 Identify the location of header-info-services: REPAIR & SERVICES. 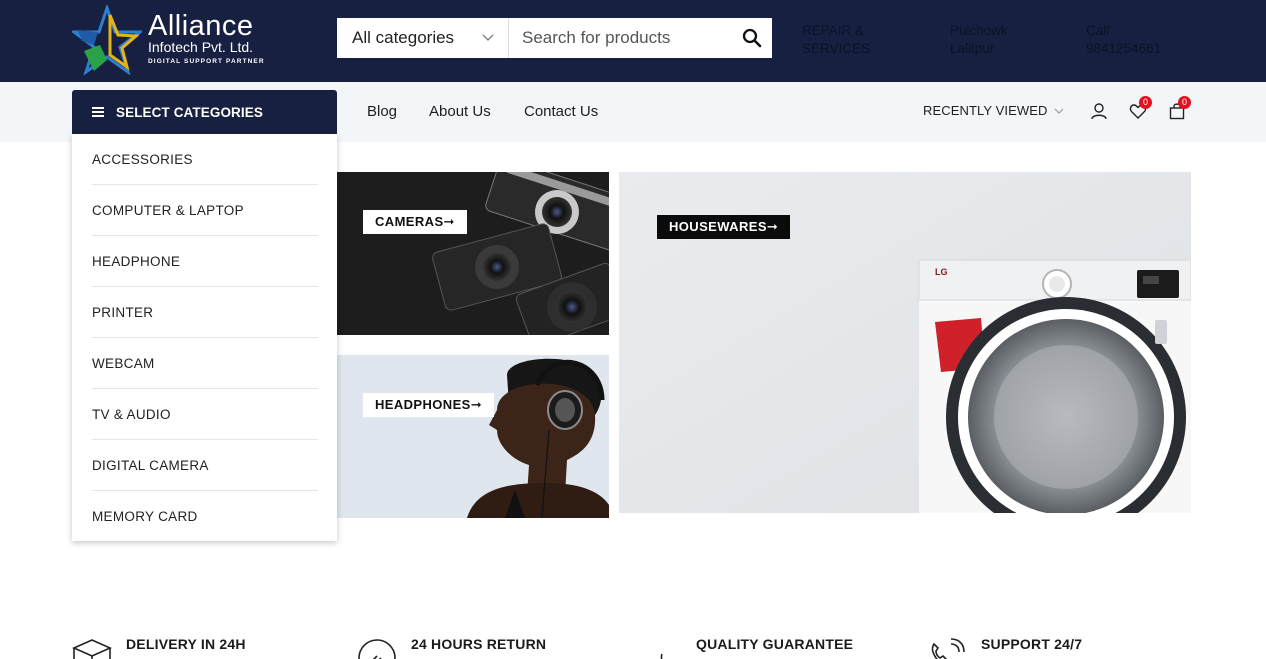
(836, 39).